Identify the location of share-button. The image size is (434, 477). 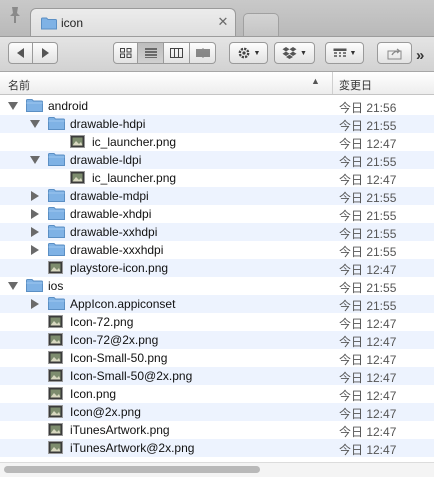
(394, 53).